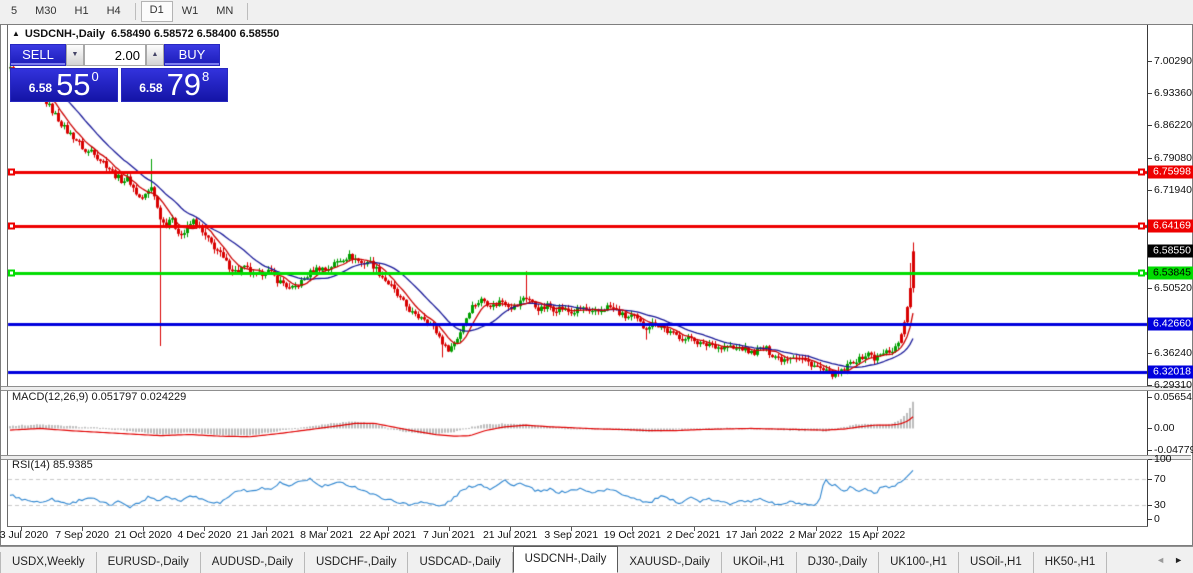 Image resolution: width=1193 pixels, height=573 pixels. What do you see at coordinates (596, 457) in the screenshot?
I see `rsi-panel-splitter` at bounding box center [596, 457].